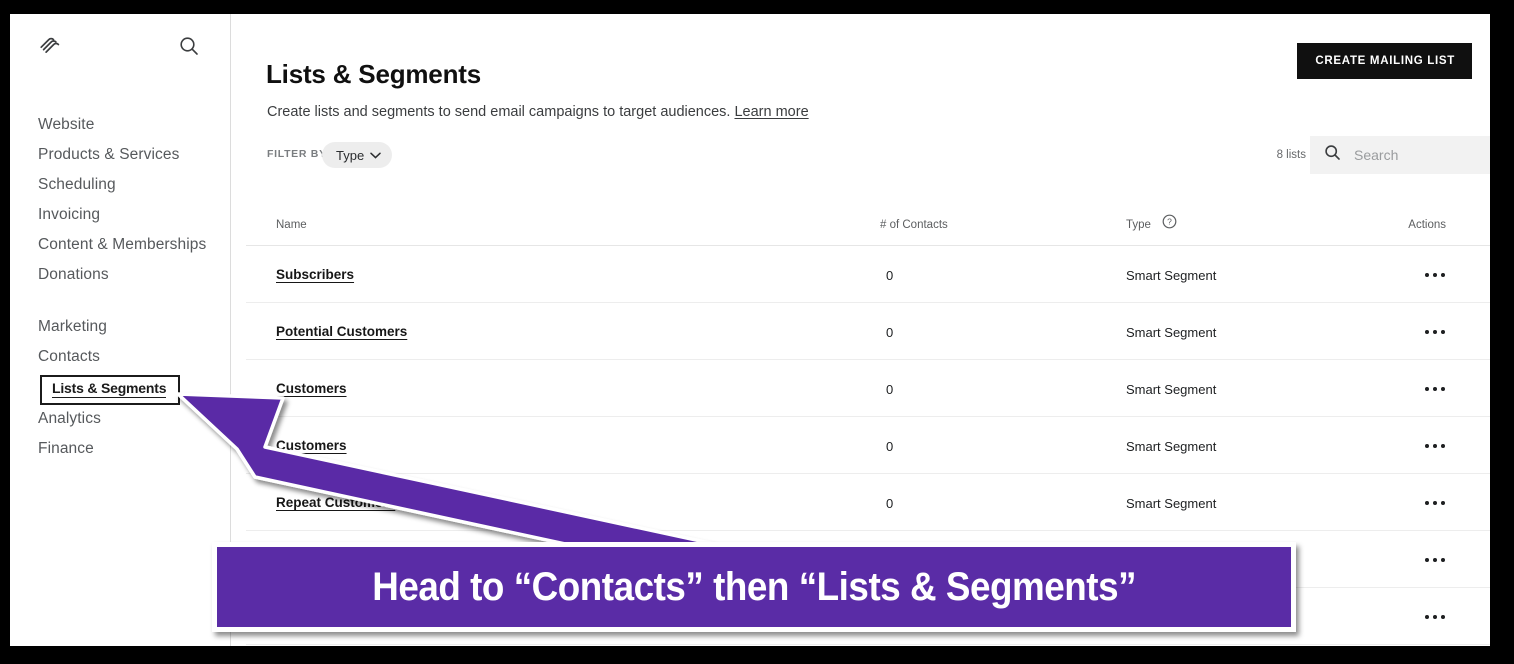 The height and width of the screenshot is (664, 1514). I want to click on sidebar-item-content-memberships: Content & Memberships, so click(120, 245).